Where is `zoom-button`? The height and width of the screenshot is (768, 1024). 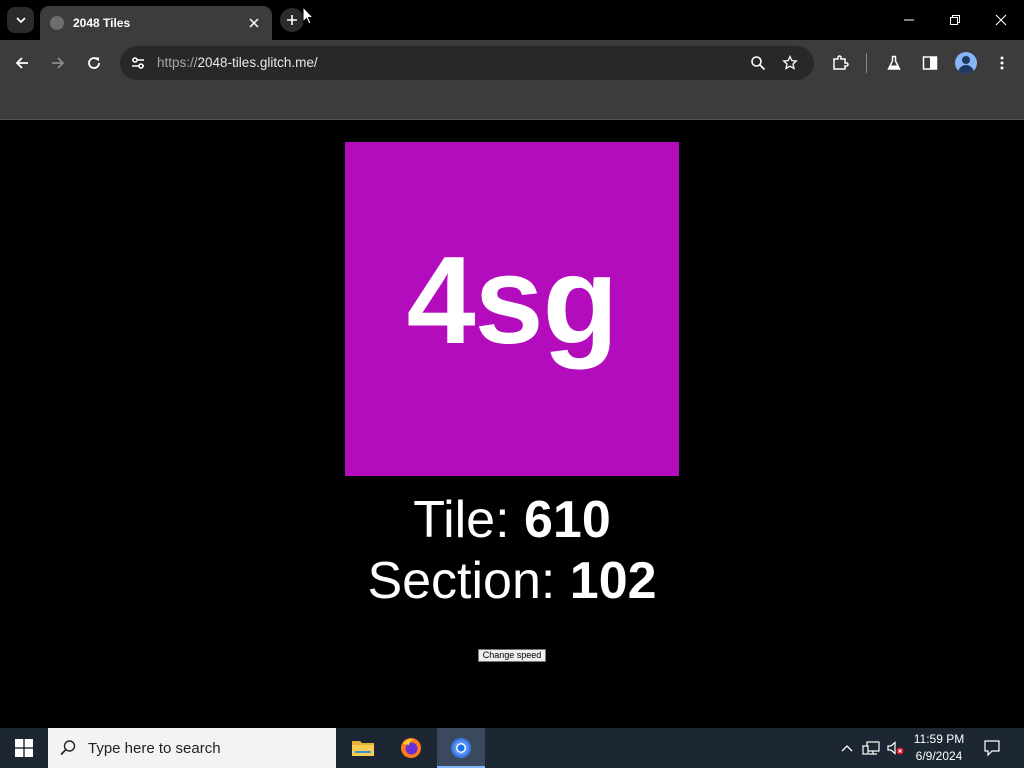 zoom-button is located at coordinates (758, 63).